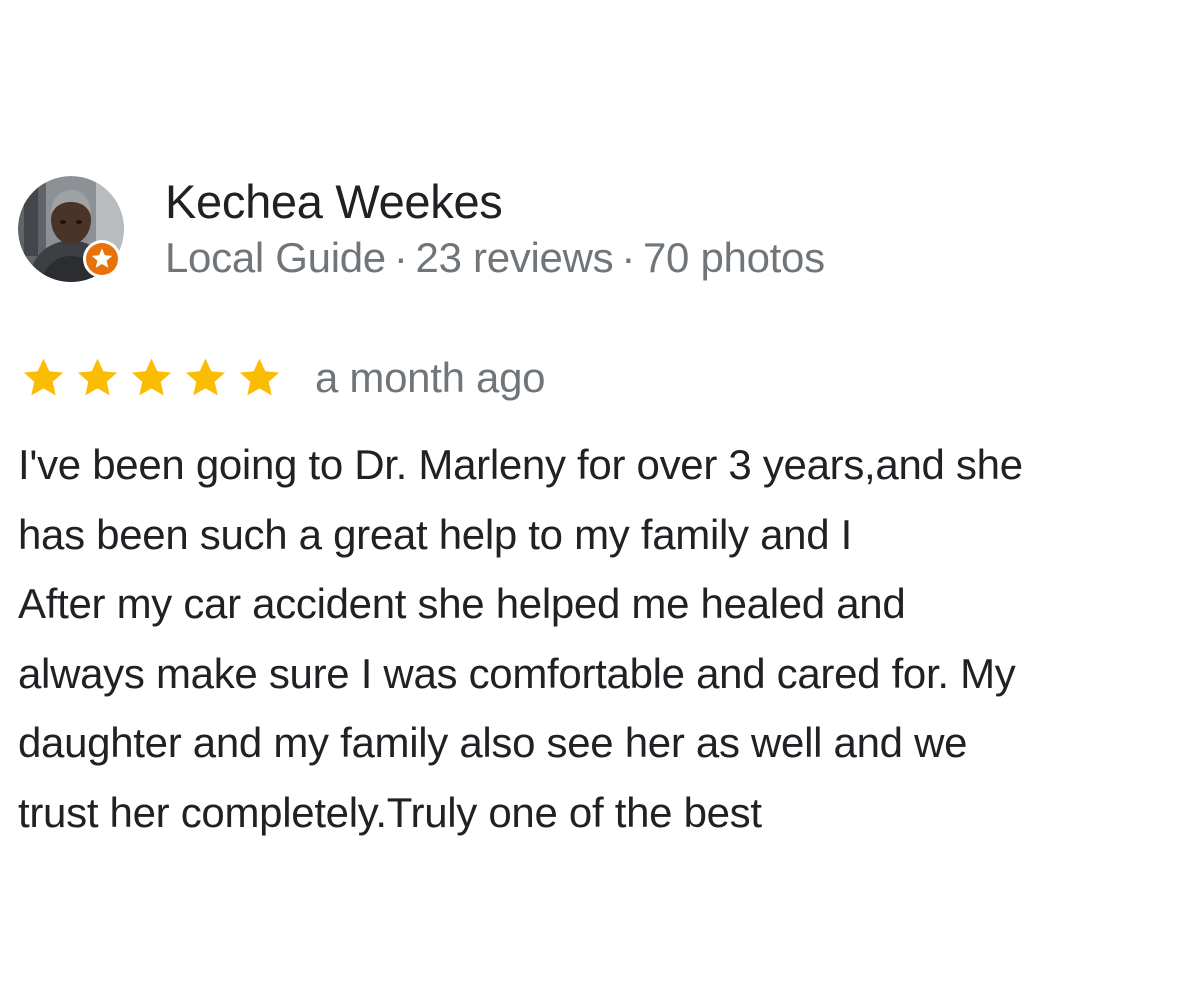 The height and width of the screenshot is (1000, 1200). Describe the element at coordinates (275, 257) in the screenshot. I see `local-guide-label: Local Guide` at that location.